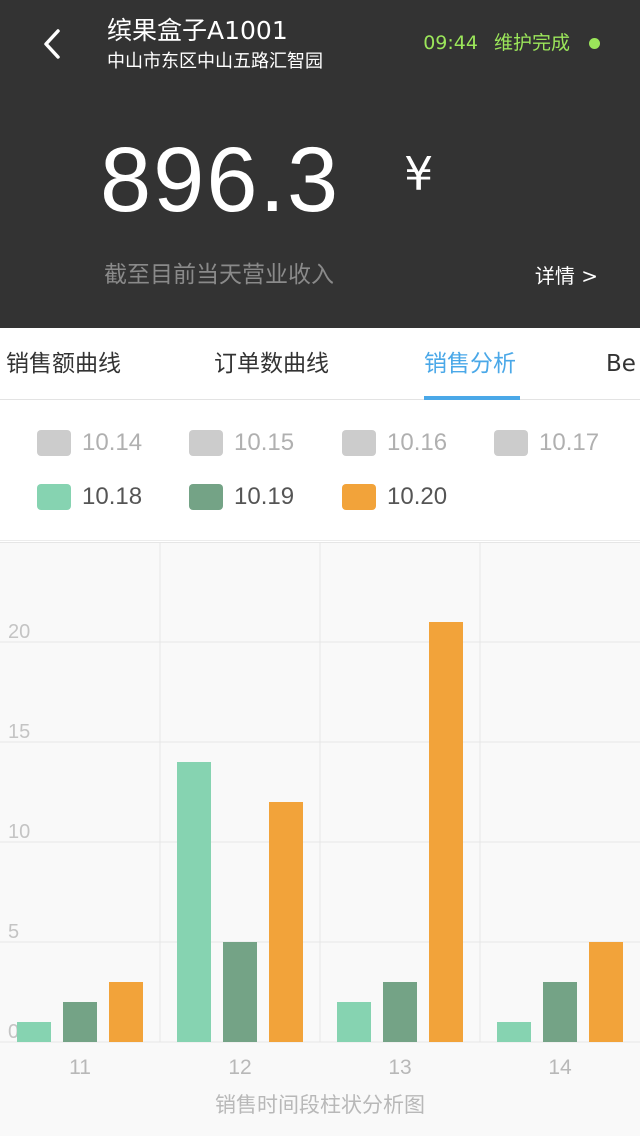 Image resolution: width=640 pixels, height=1136 pixels. What do you see at coordinates (271, 364) in the screenshot?
I see `tab-orders-curve: 订单数曲线` at bounding box center [271, 364].